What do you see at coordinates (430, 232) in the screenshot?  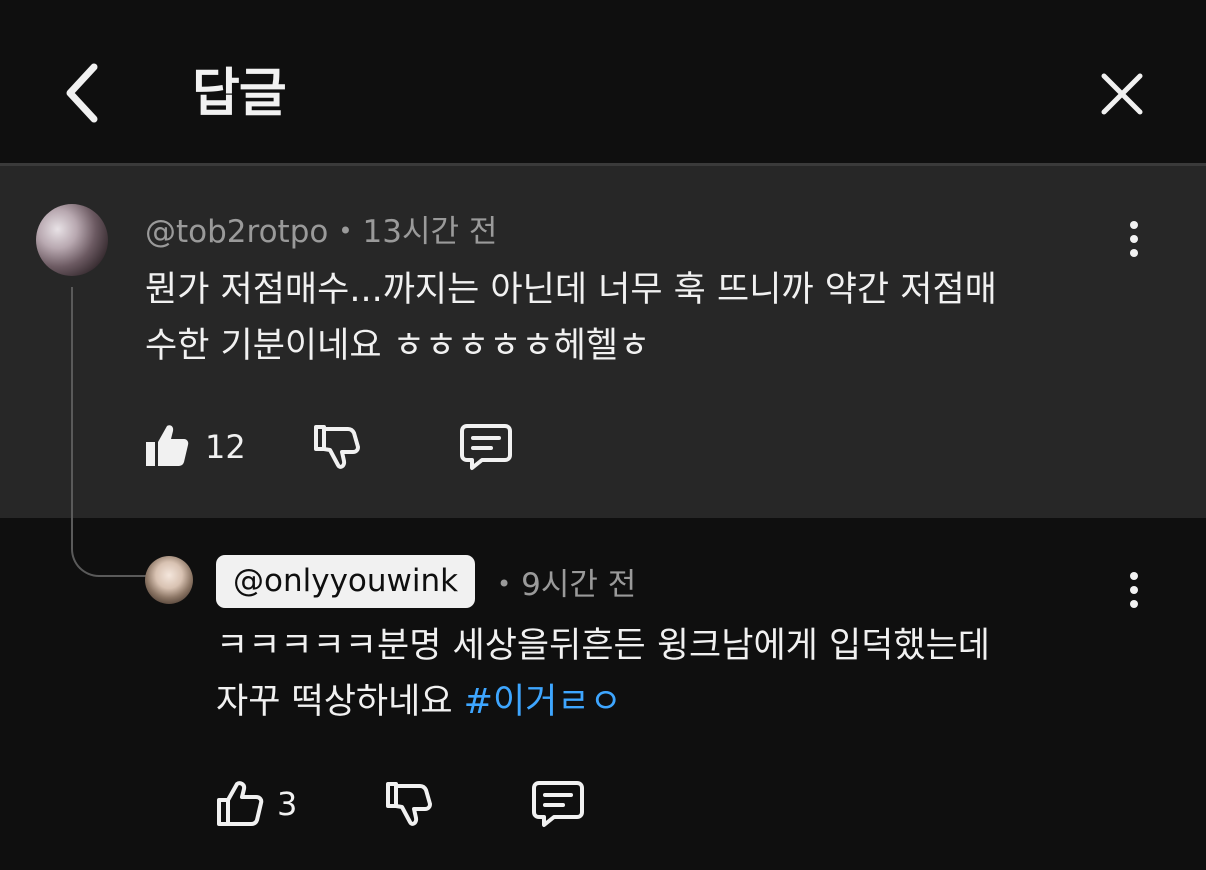 I see `comment-time: 13시간 전` at bounding box center [430, 232].